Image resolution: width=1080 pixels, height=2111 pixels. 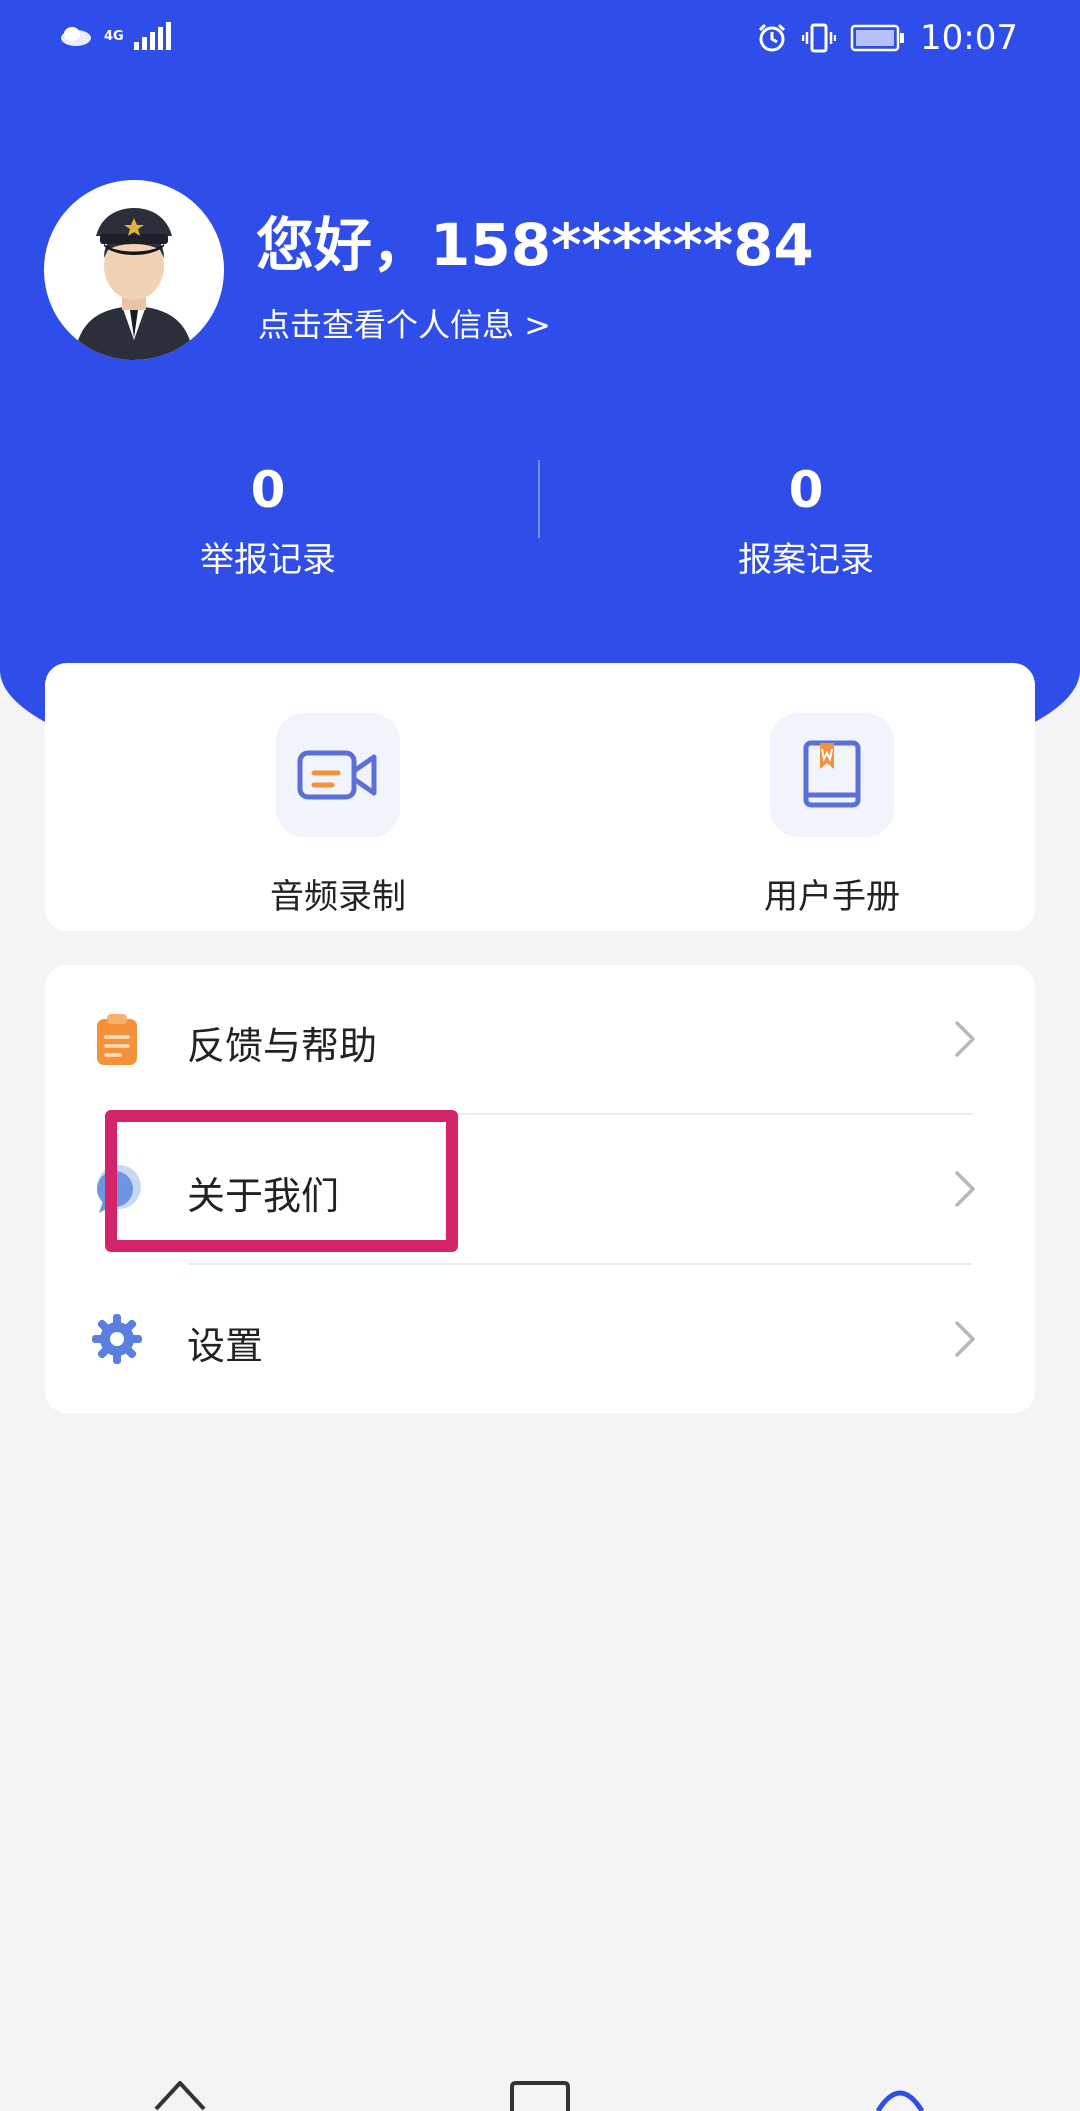 I want to click on signal-icon, so click(x=152, y=36).